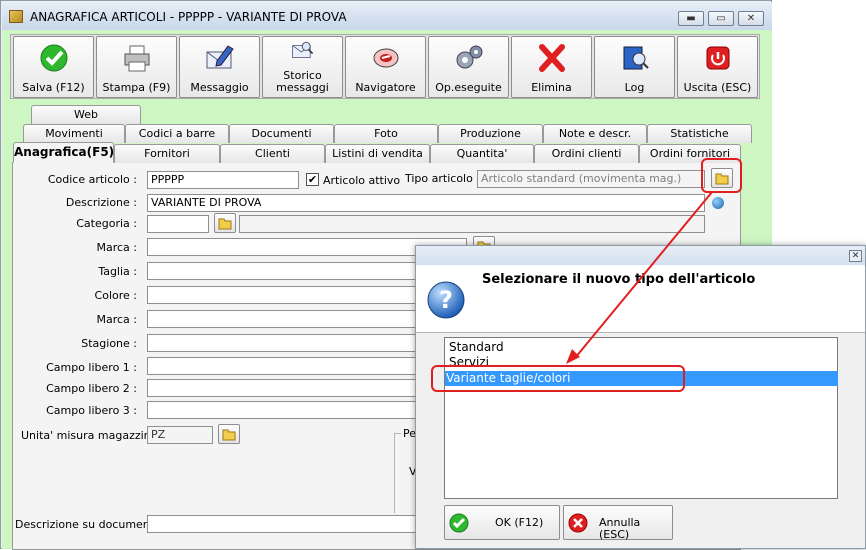 The height and width of the screenshot is (550, 866). Describe the element at coordinates (177, 133) in the screenshot. I see `tab-codici-a-barre: Codici a barre` at that location.